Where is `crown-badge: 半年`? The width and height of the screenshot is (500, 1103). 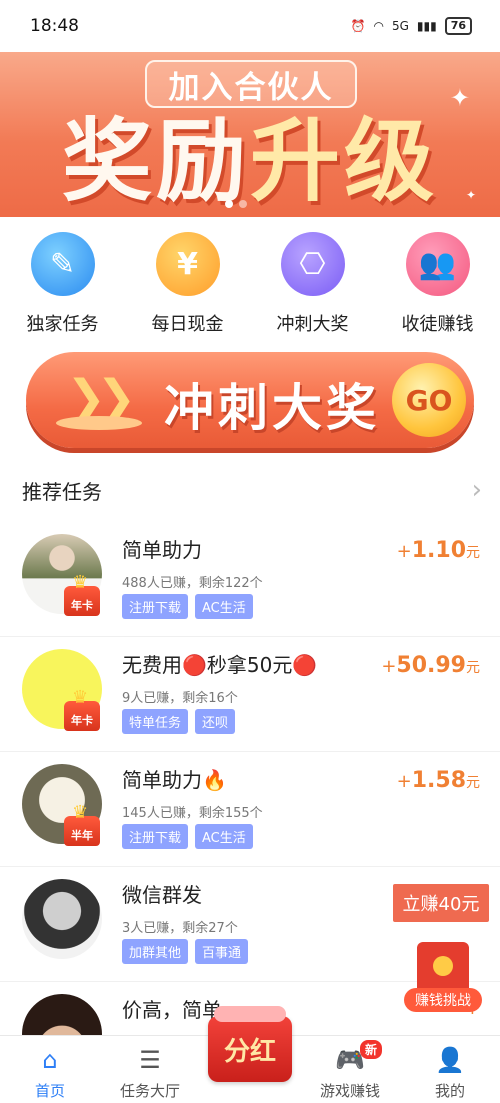
crown-badge: 半年 is located at coordinates (82, 824).